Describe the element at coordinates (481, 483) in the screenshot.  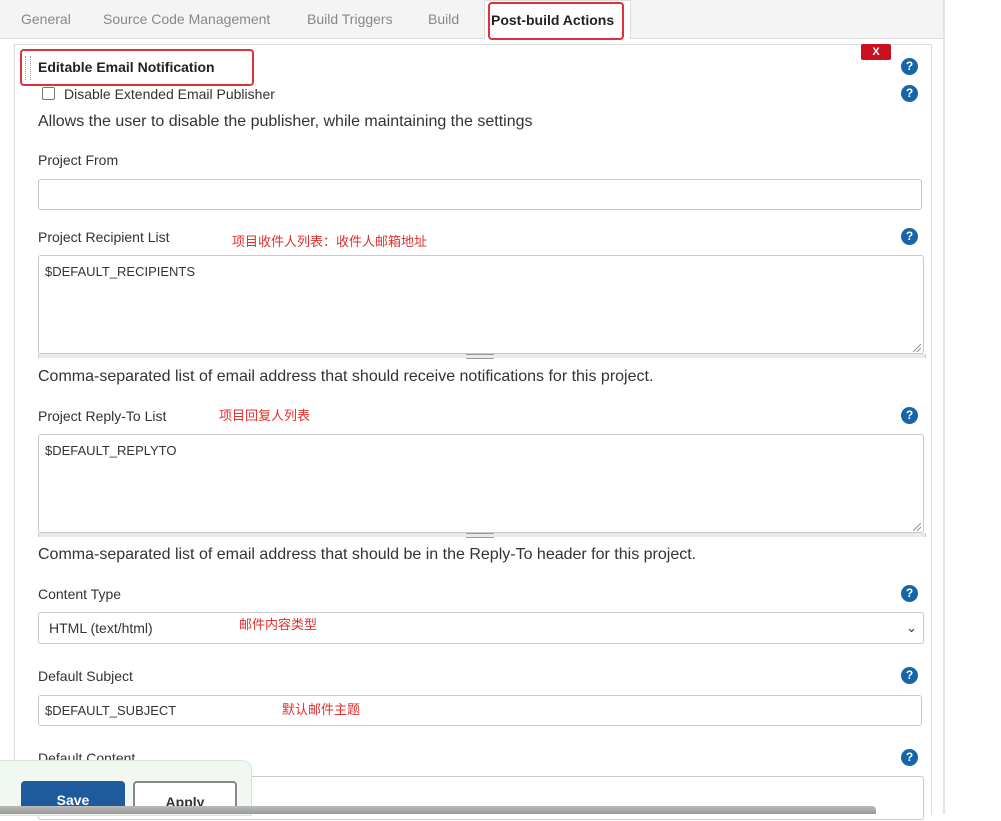
I see `reply-to-textarea: $DEFAULT_REPLYTO` at that location.